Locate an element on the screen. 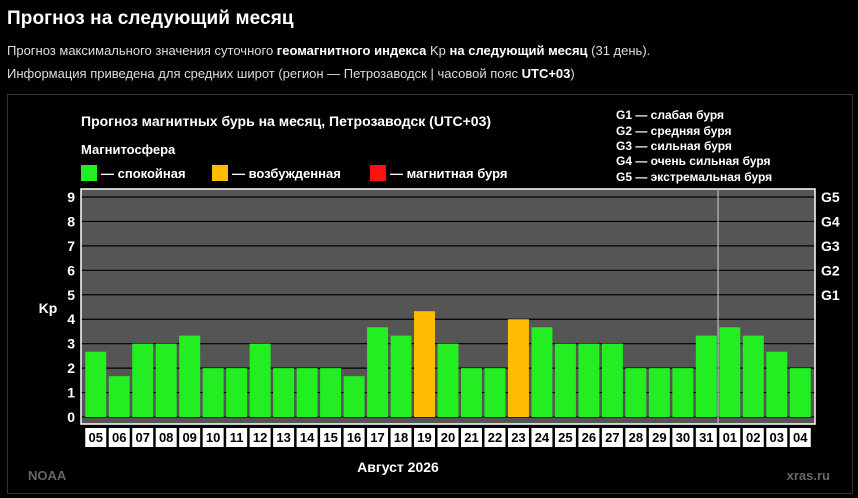  y-tick-label: 8 is located at coordinates (71, 221).